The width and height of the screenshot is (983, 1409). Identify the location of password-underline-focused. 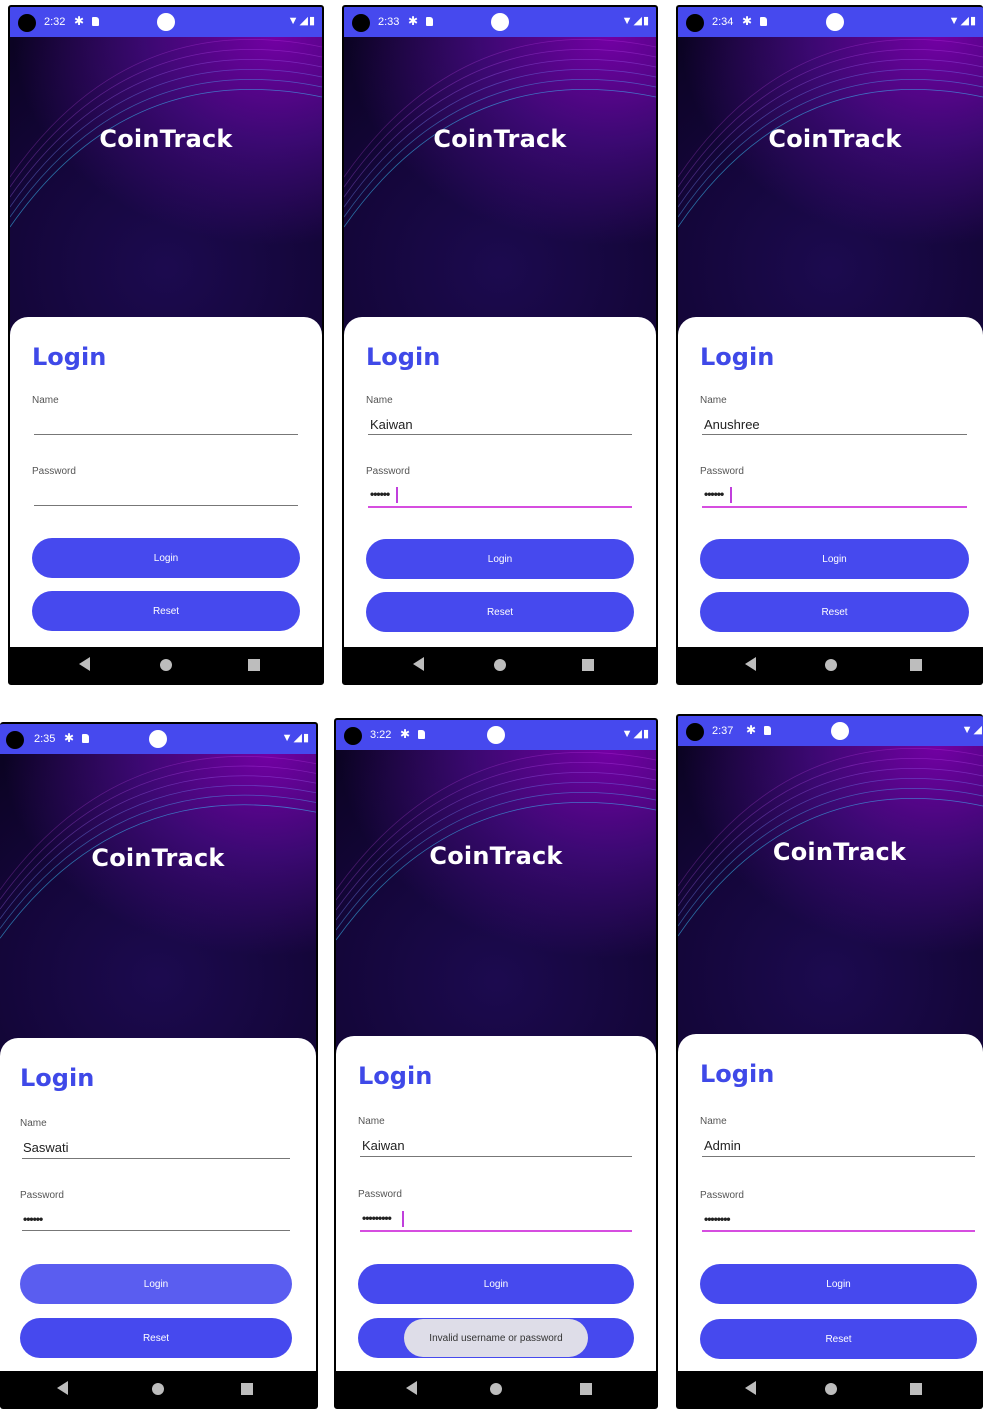
(500, 507).